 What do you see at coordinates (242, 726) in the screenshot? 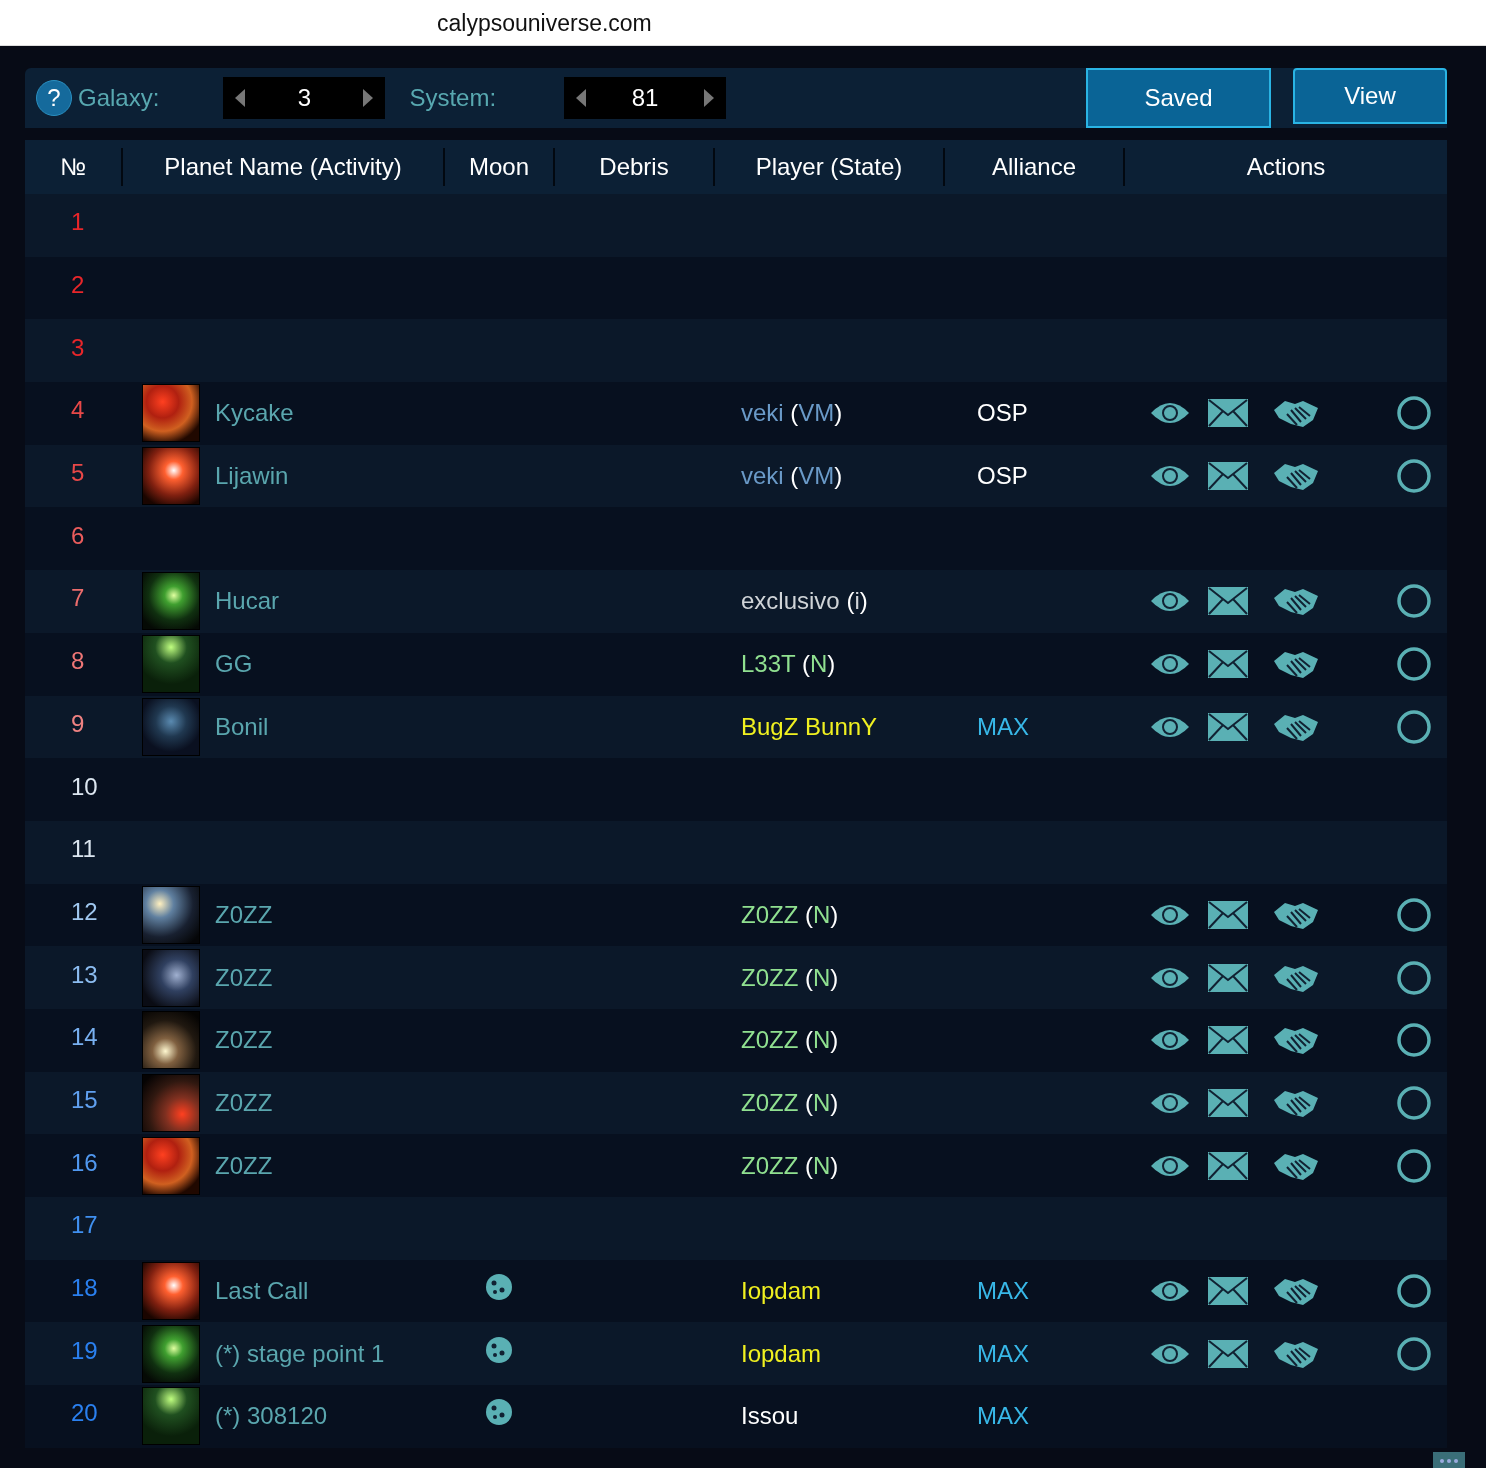
I see `planet-name: Bonil` at bounding box center [242, 726].